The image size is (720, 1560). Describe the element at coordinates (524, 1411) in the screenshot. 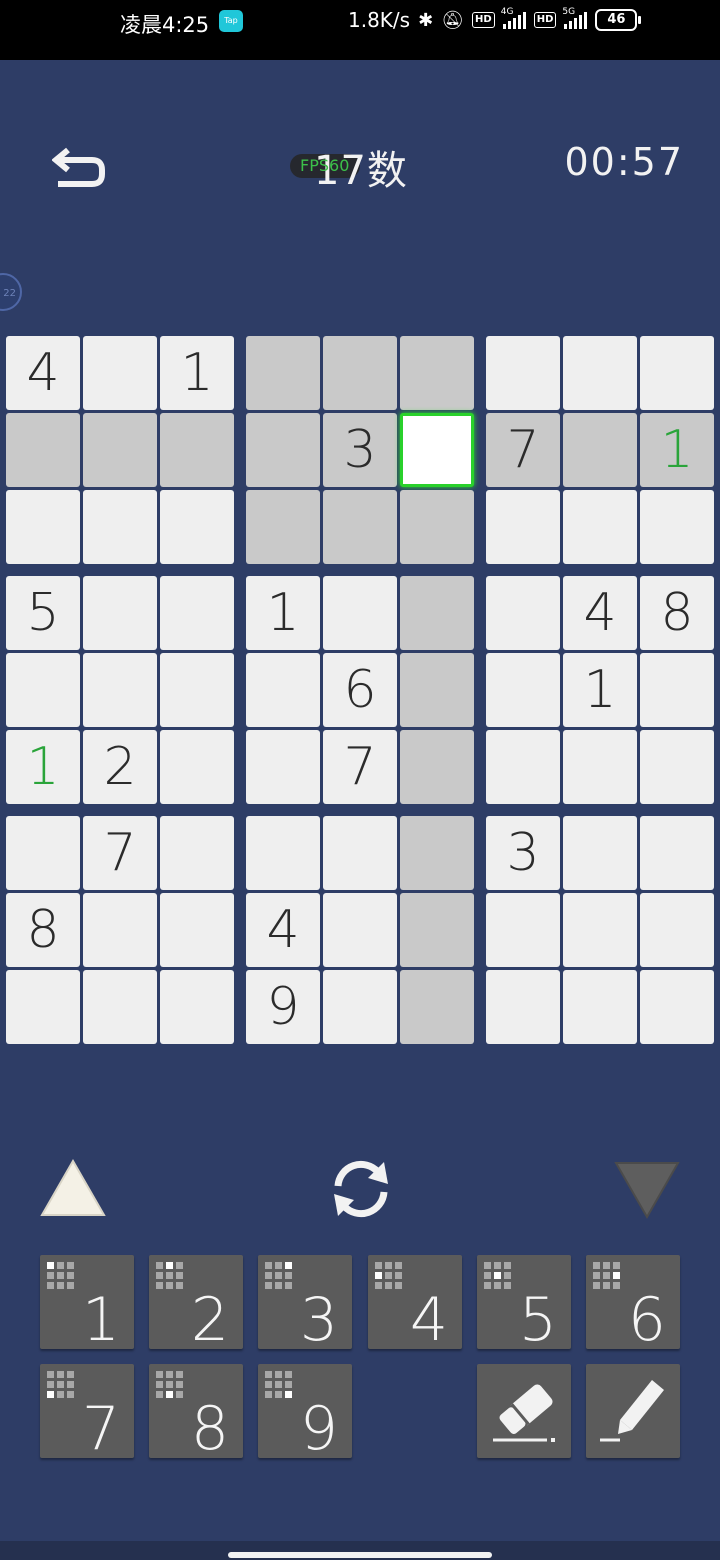

I see `eraser-button` at that location.